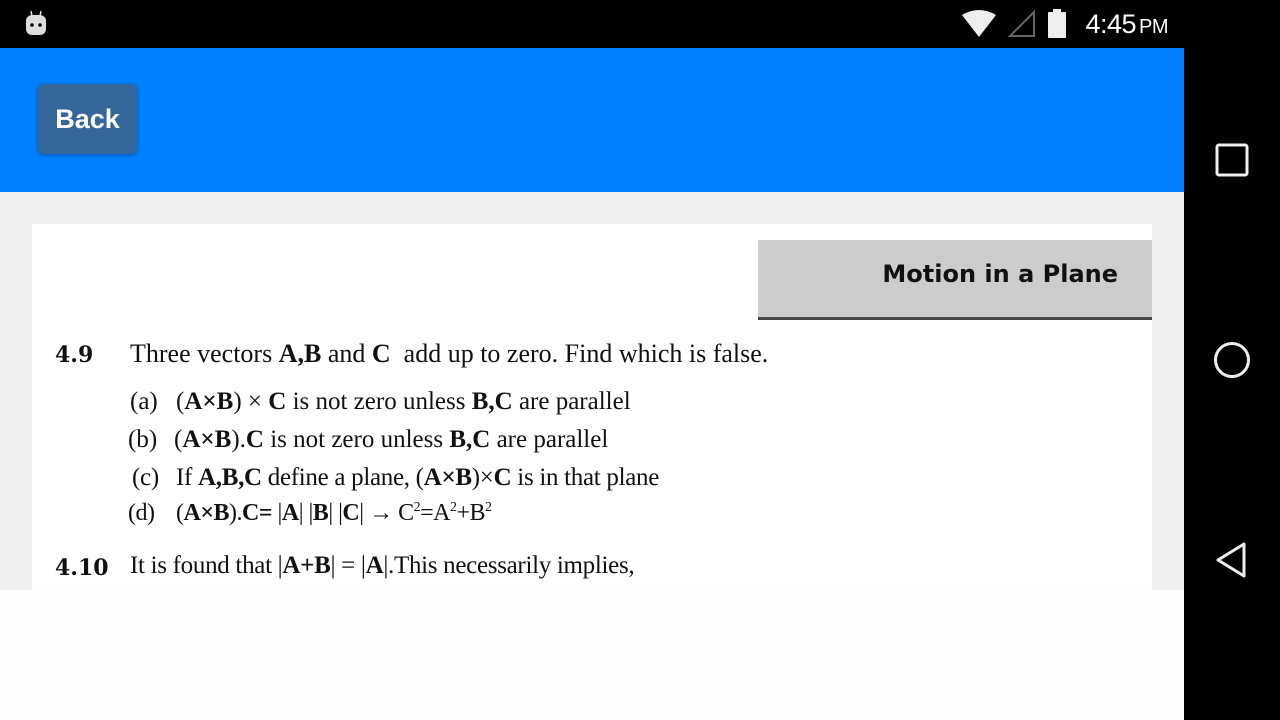  I want to click on clock-time: 4:45, so click(1110, 23).